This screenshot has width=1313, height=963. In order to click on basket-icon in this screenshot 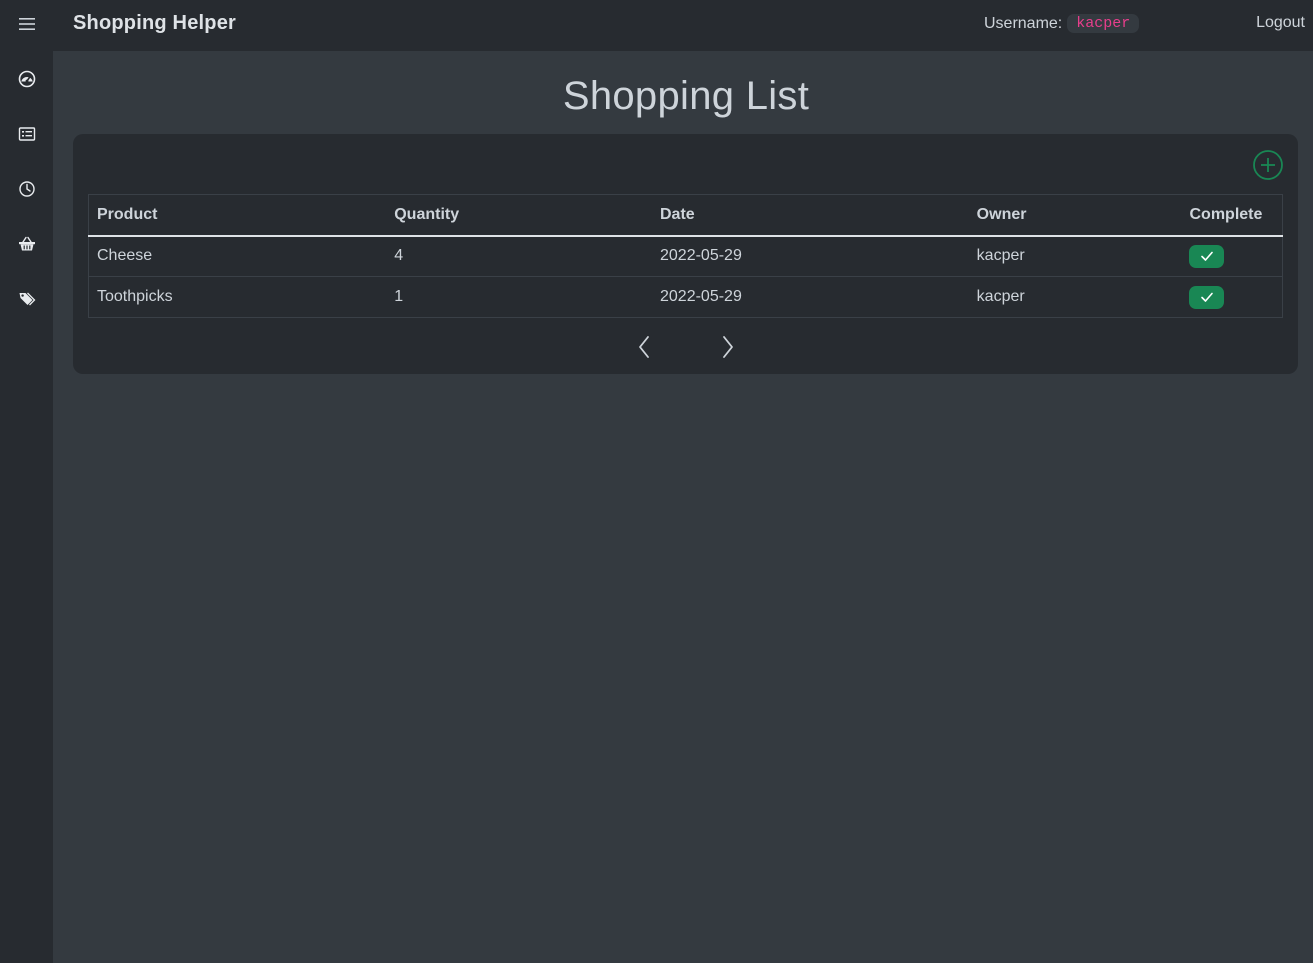, I will do `click(26, 243)`.